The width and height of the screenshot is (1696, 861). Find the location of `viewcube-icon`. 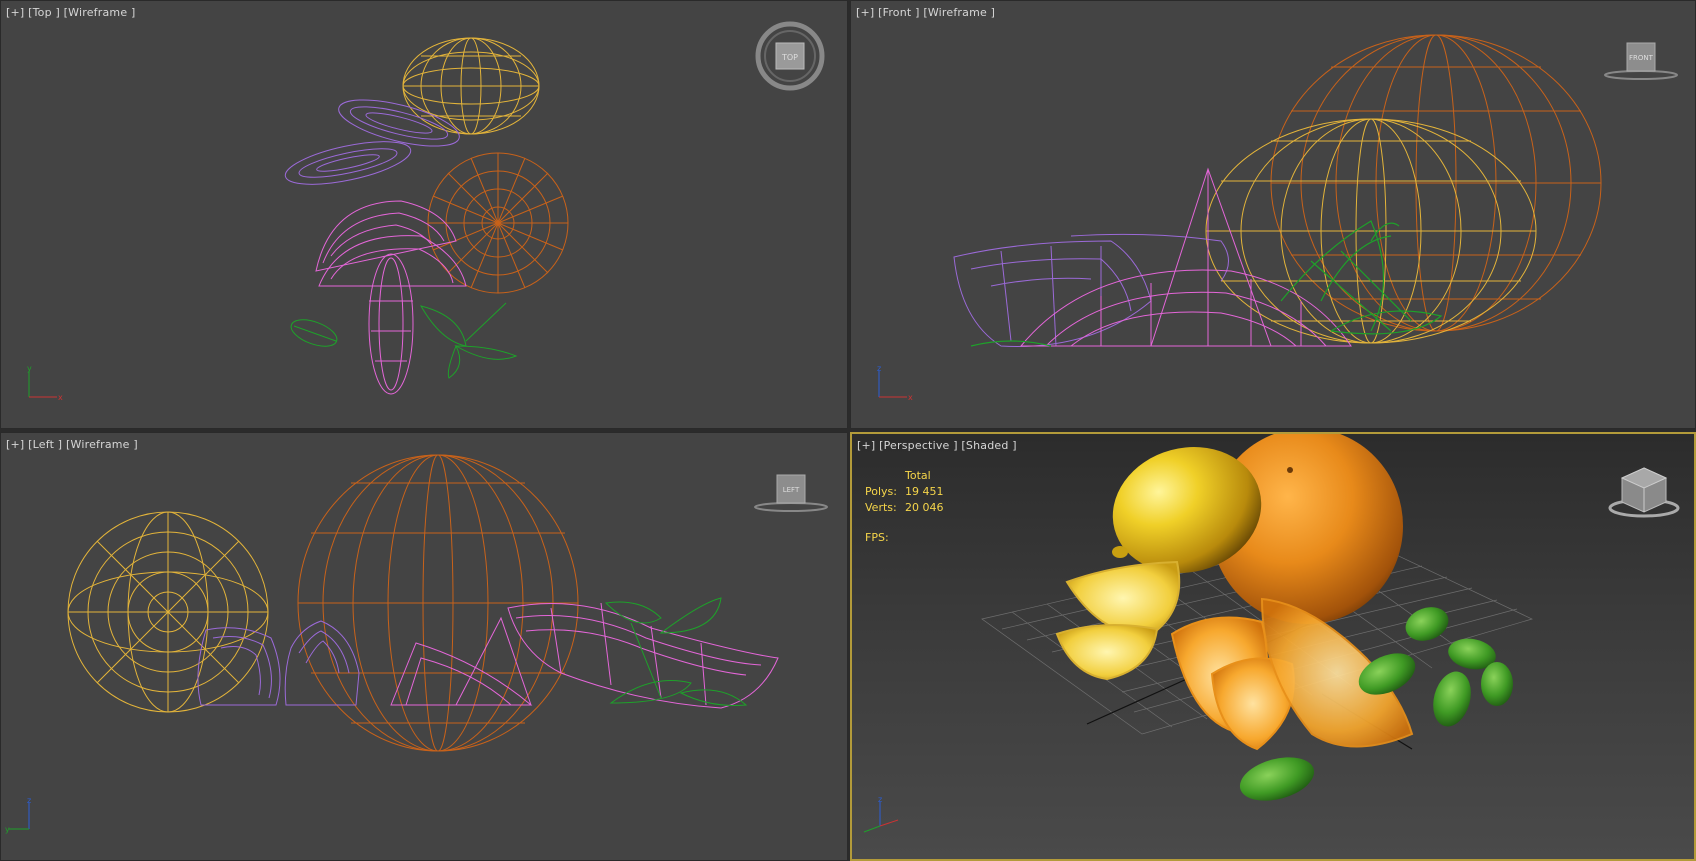

viewcube-icon is located at coordinates (1644, 494).